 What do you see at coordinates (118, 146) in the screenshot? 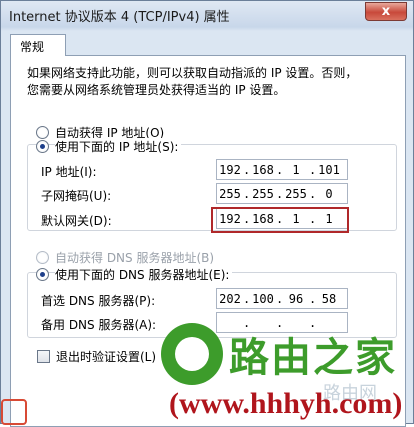
I see `manual-ip-label: 使用下面的 IP 地址(S):` at bounding box center [118, 146].